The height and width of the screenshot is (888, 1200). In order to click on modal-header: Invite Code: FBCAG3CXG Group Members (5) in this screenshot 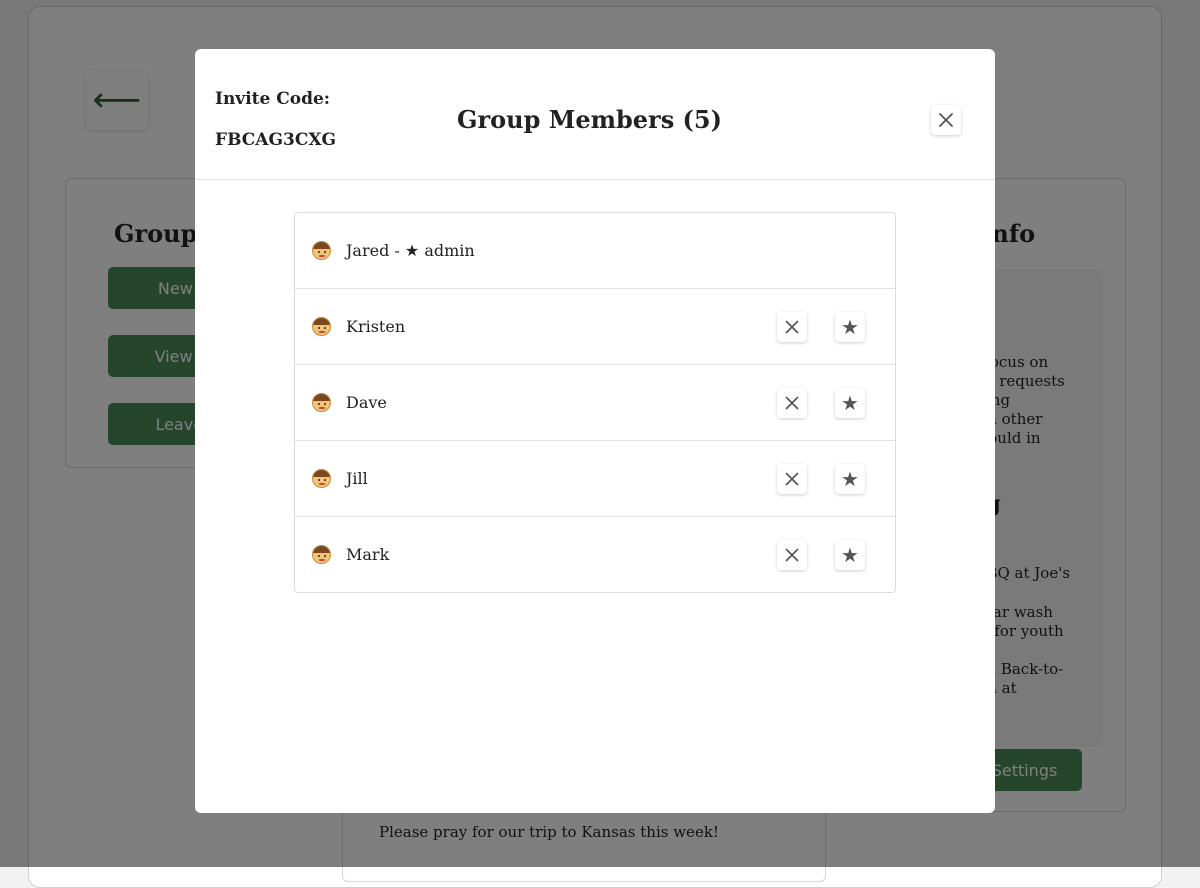, I will do `click(595, 114)`.